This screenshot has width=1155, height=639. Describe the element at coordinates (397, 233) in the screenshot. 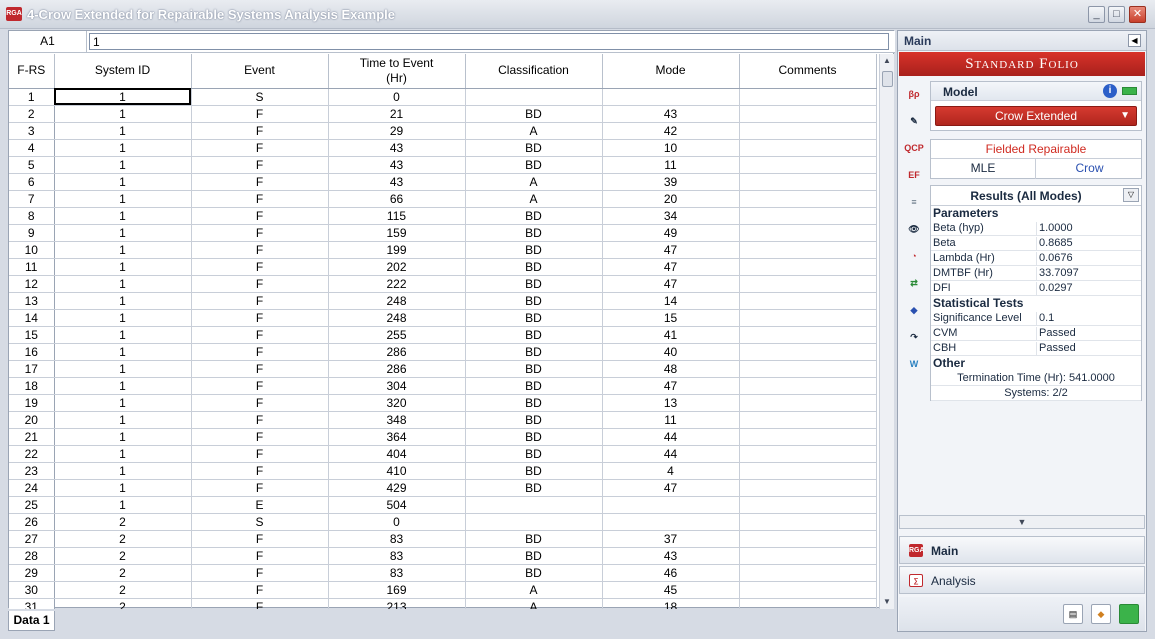

I see `grid-cell: 159` at that location.